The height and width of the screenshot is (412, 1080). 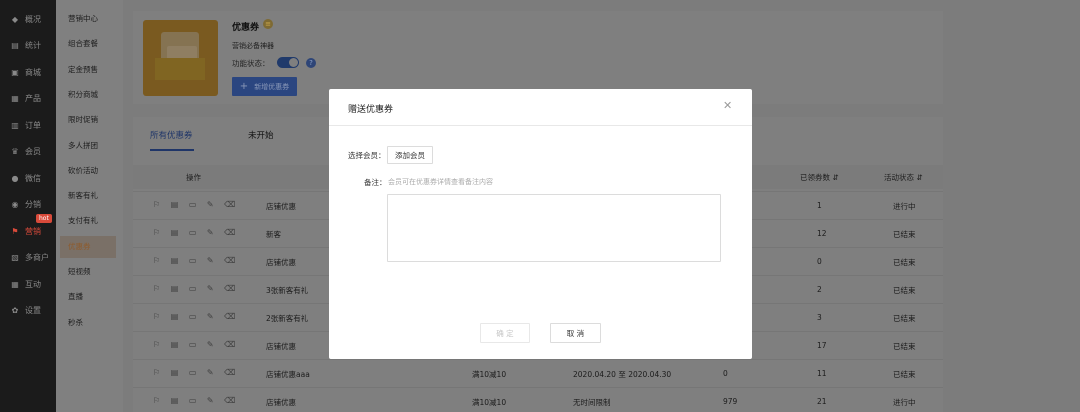 What do you see at coordinates (725, 373) in the screenshot?
I see `cell-used: 0` at bounding box center [725, 373].